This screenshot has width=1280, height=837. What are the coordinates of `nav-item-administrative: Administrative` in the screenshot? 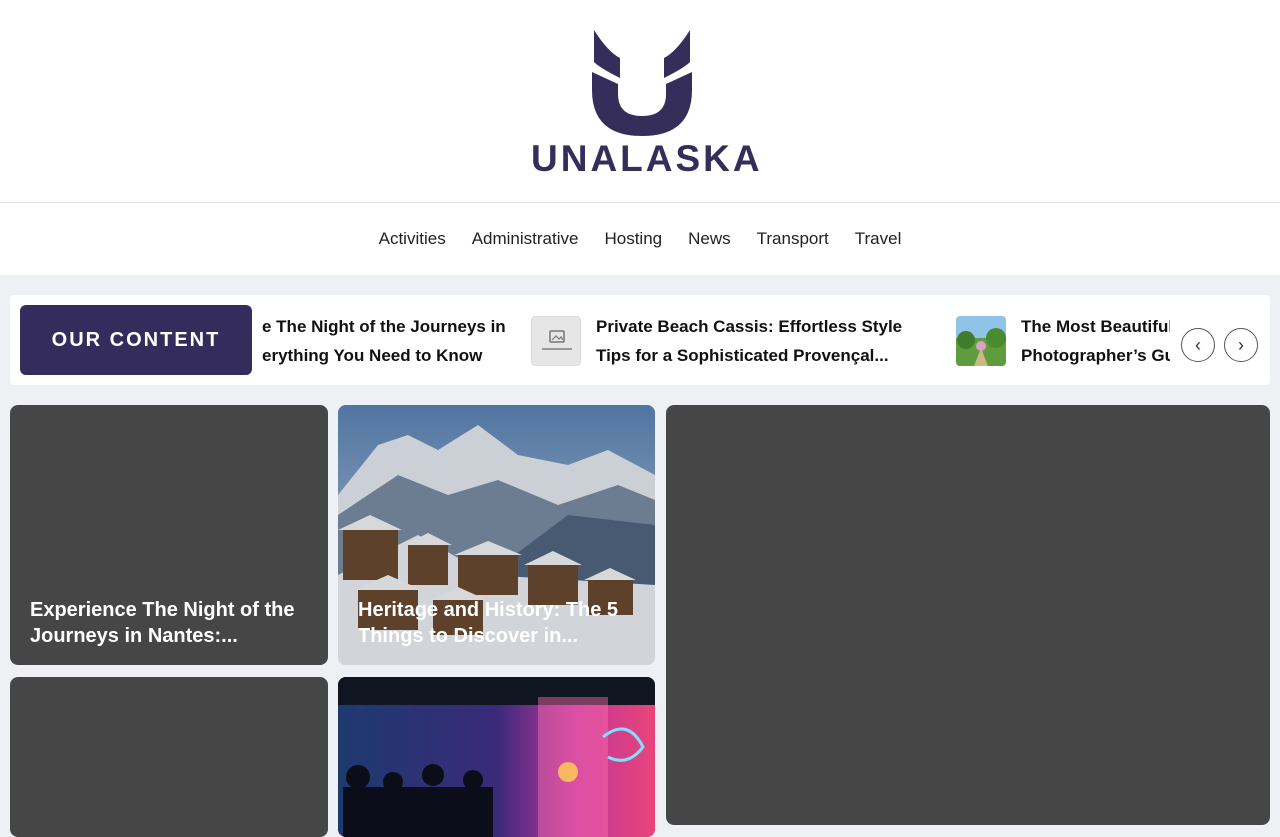 It's located at (525, 239).